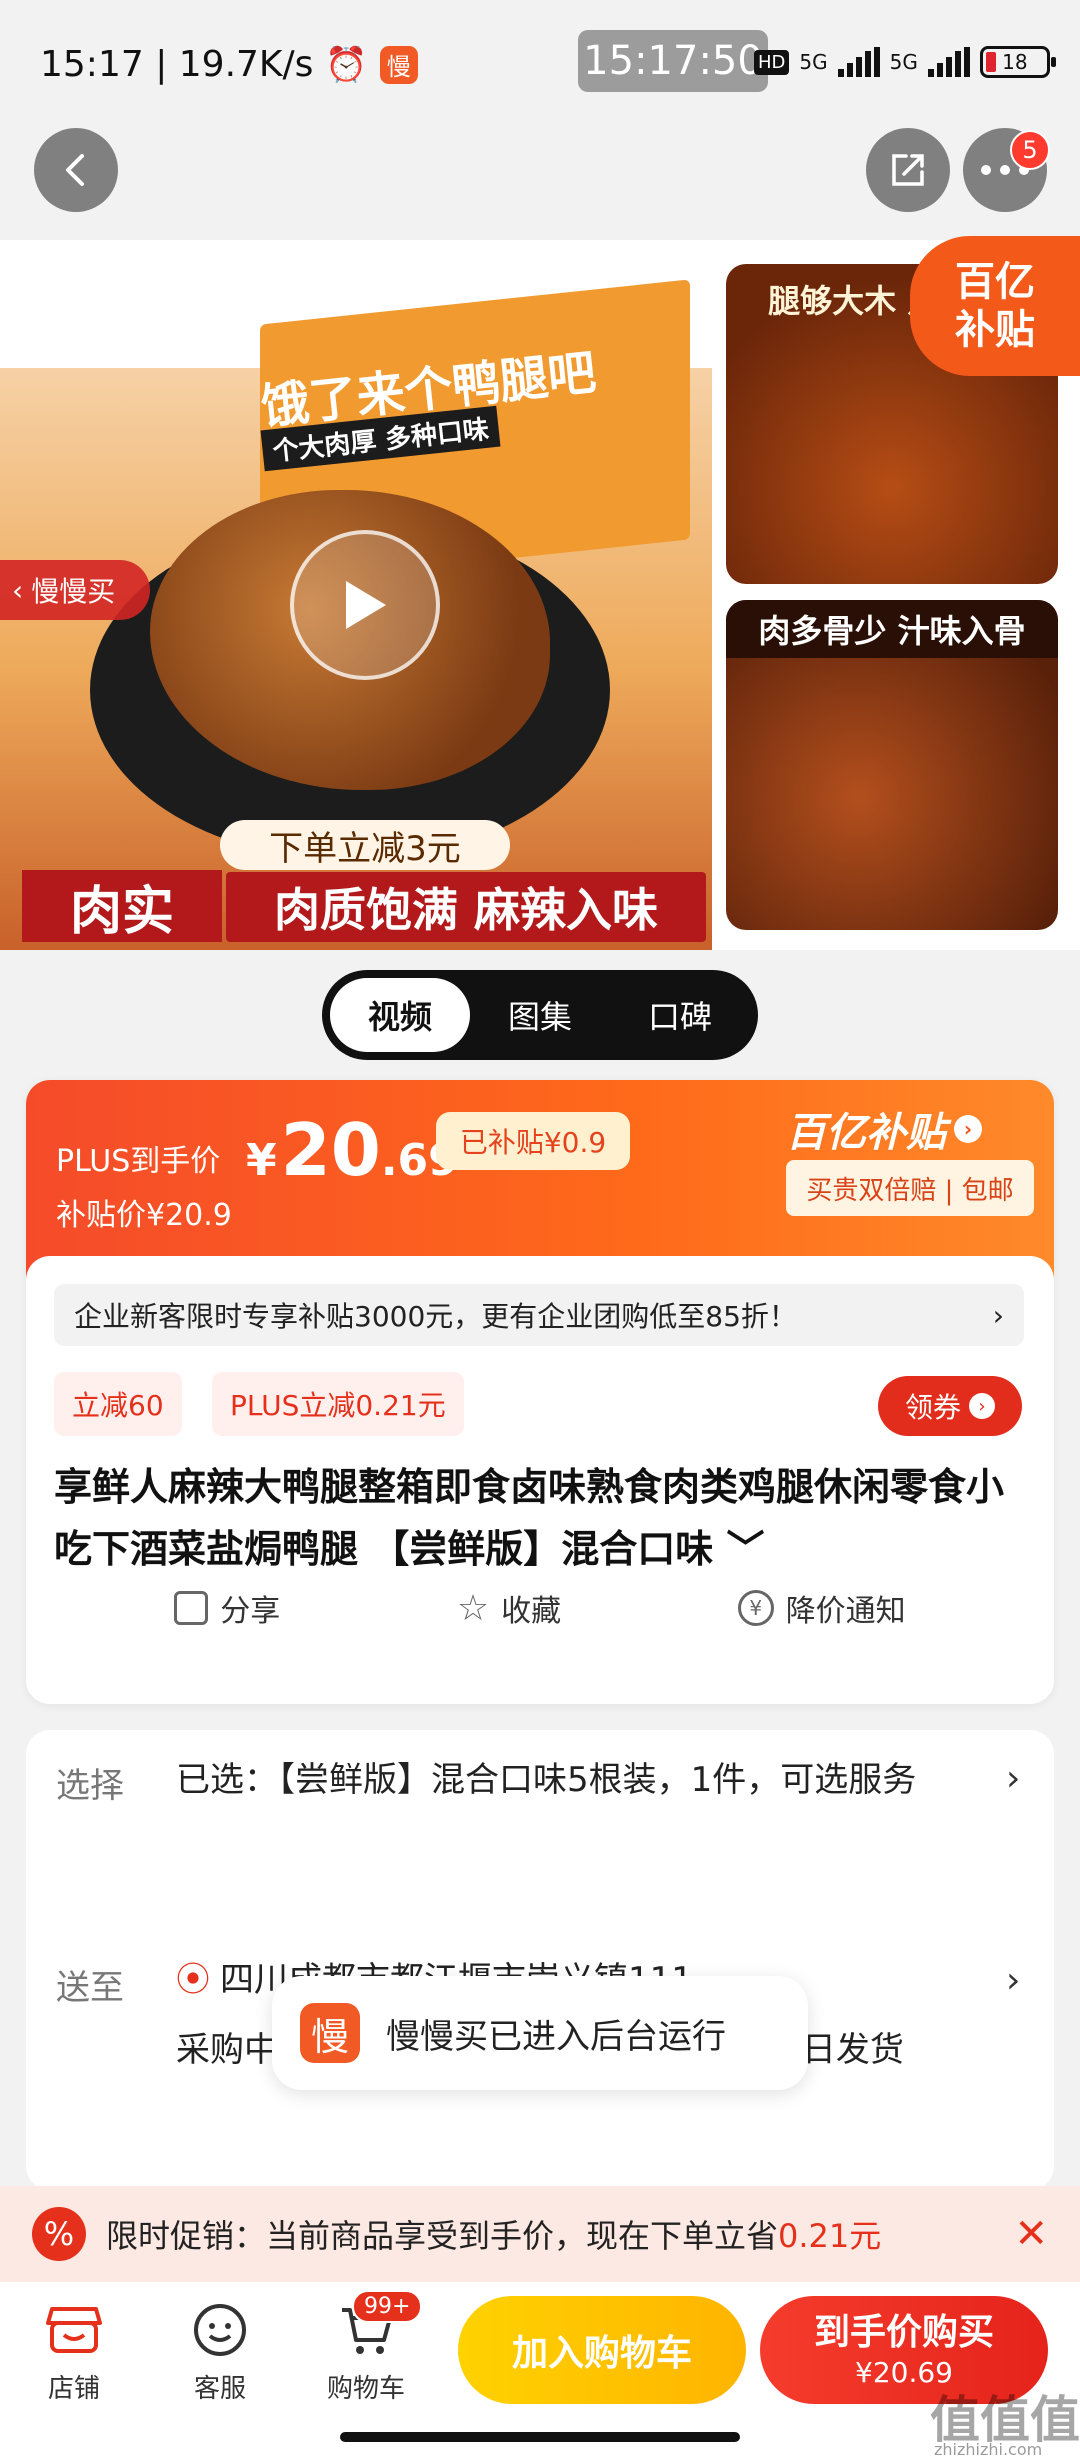 This screenshot has width=1080, height=2460. What do you see at coordinates (90, 1988) in the screenshot?
I see `ship-to-label: 送至` at bounding box center [90, 1988].